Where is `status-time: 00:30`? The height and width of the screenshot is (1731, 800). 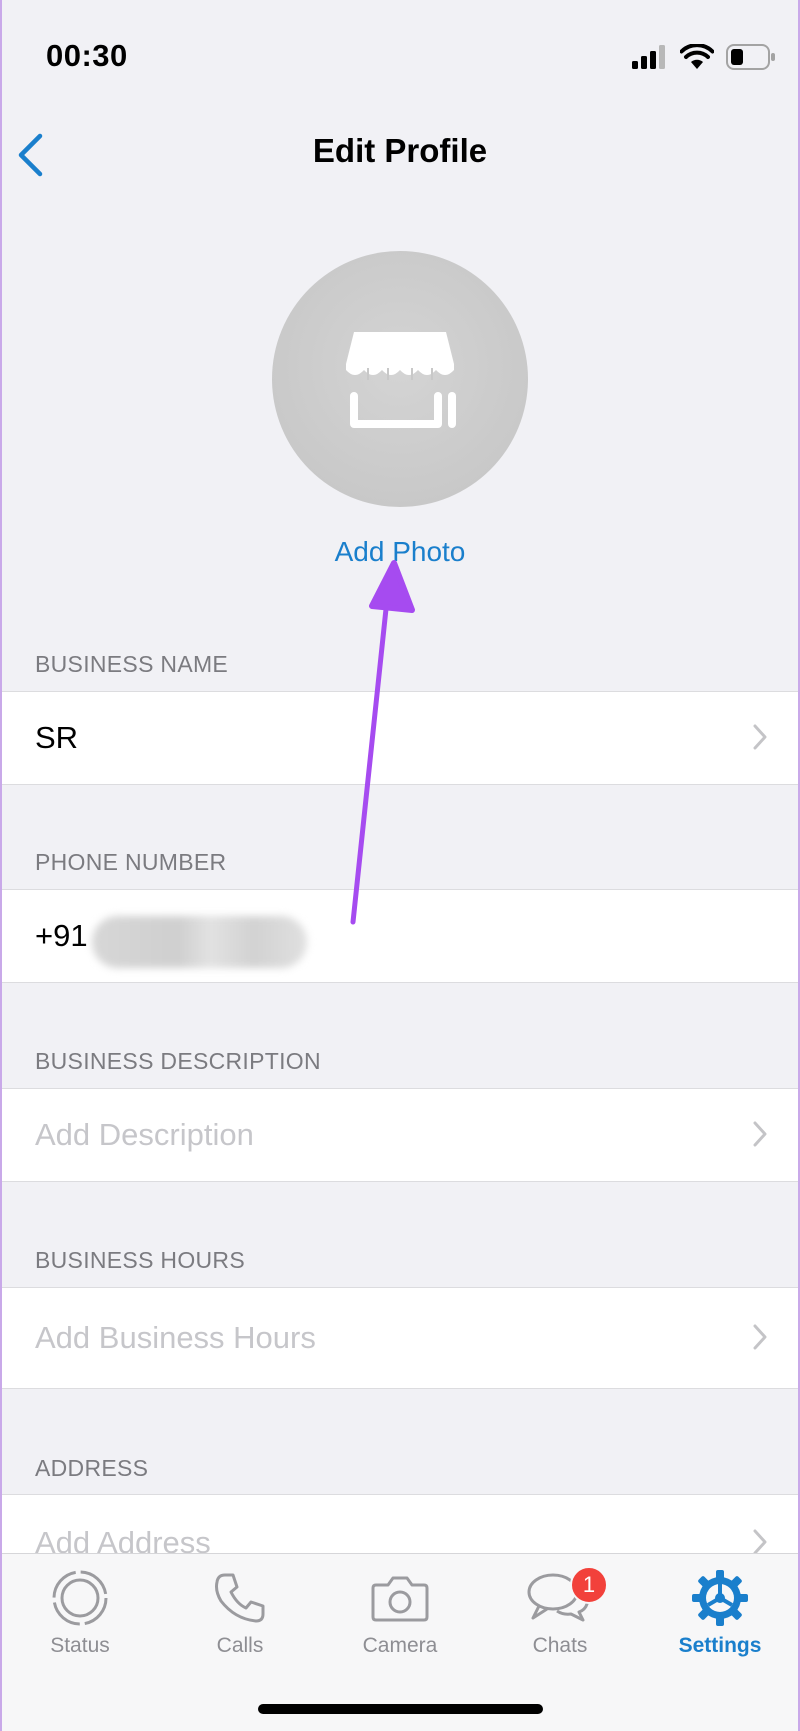
status-time: 00:30 is located at coordinates (87, 55).